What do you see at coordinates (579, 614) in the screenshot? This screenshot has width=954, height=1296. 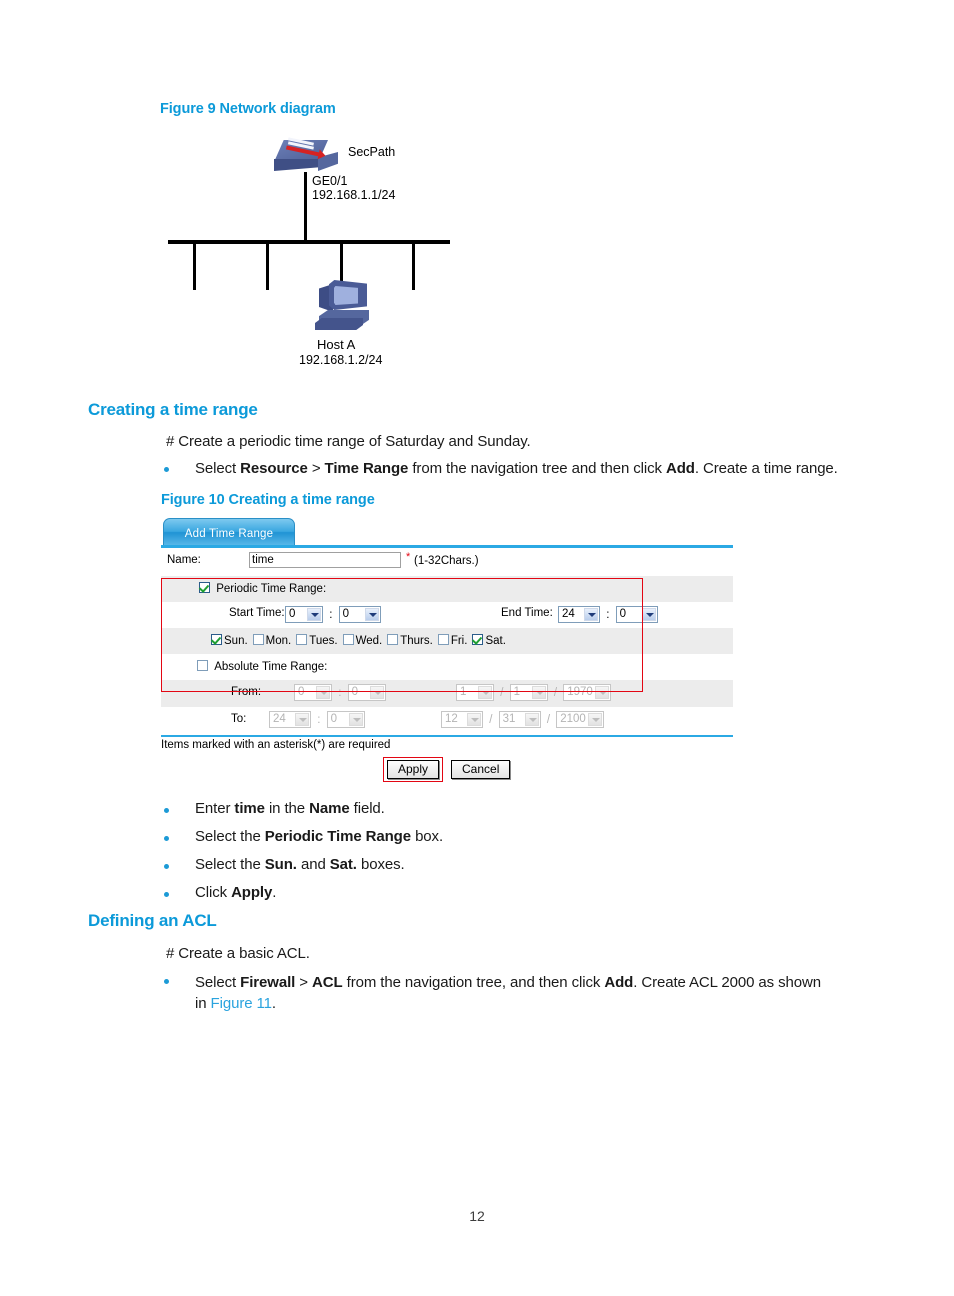 I see `end-hour-select: 24` at bounding box center [579, 614].